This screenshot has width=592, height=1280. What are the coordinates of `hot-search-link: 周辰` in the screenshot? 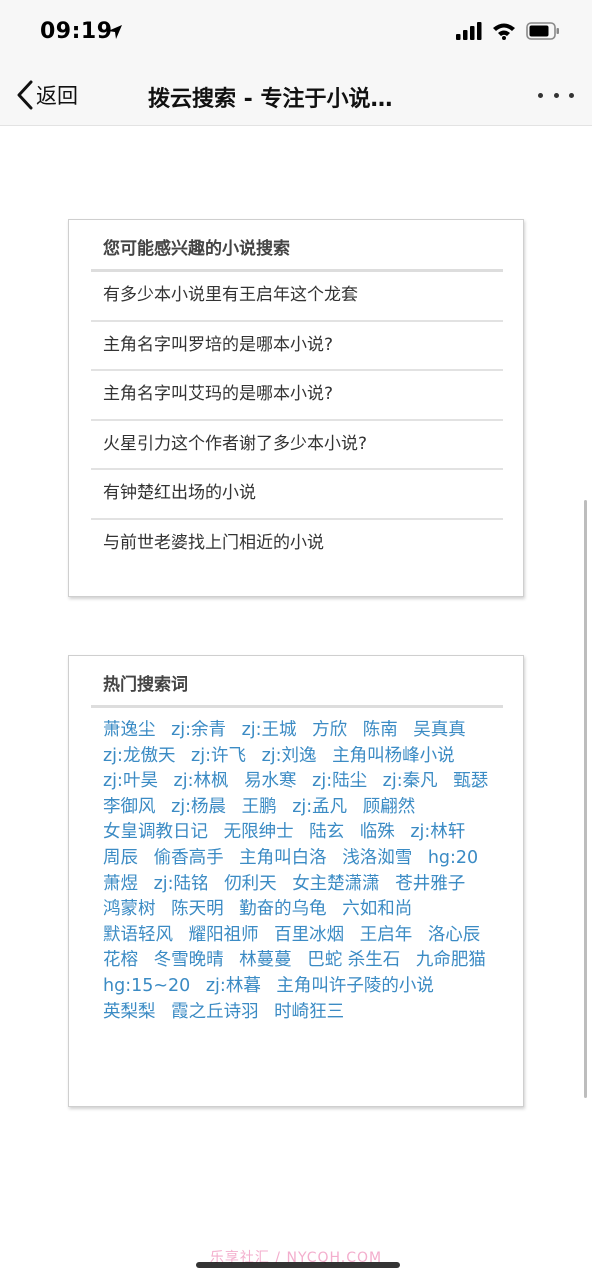 It's located at (120, 858).